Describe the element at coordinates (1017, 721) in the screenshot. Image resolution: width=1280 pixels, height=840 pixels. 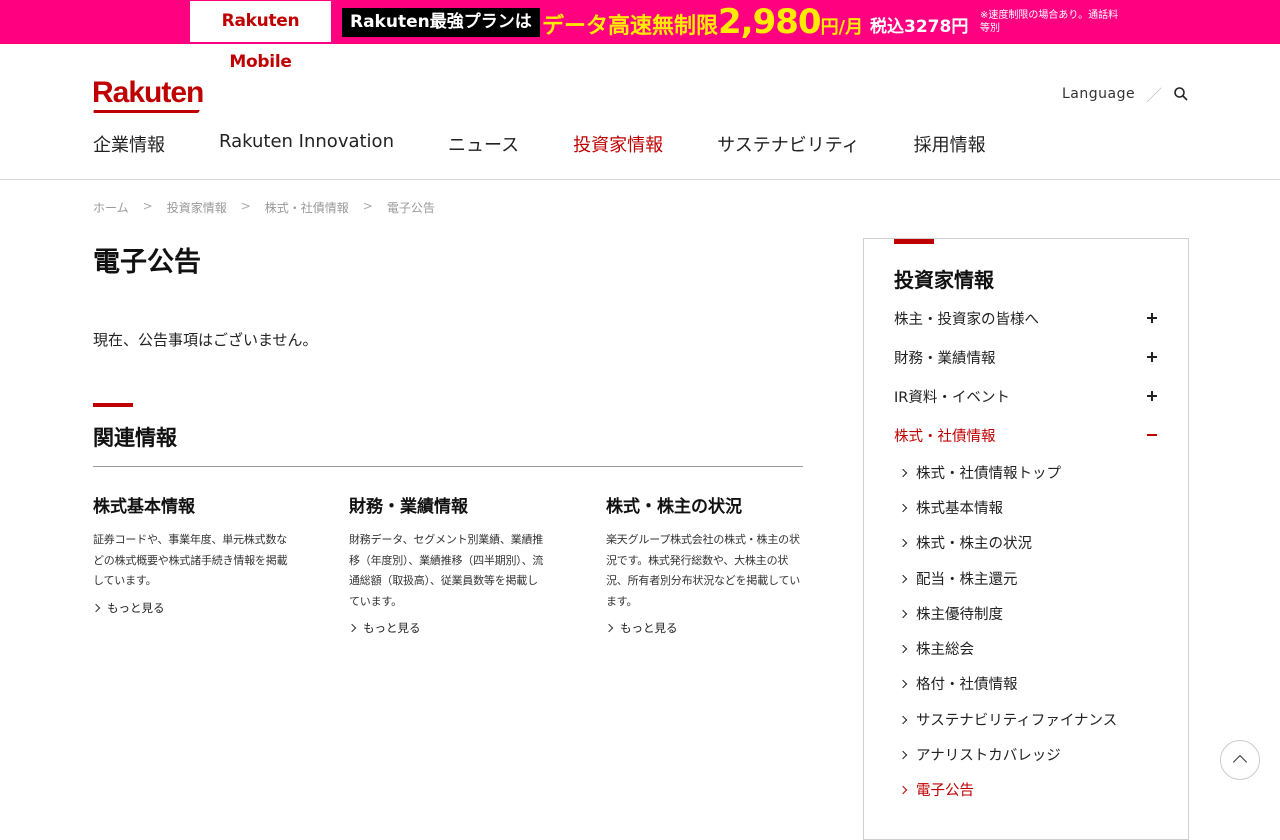
I see `sub-item-label: サステナビリティファイナンス` at that location.